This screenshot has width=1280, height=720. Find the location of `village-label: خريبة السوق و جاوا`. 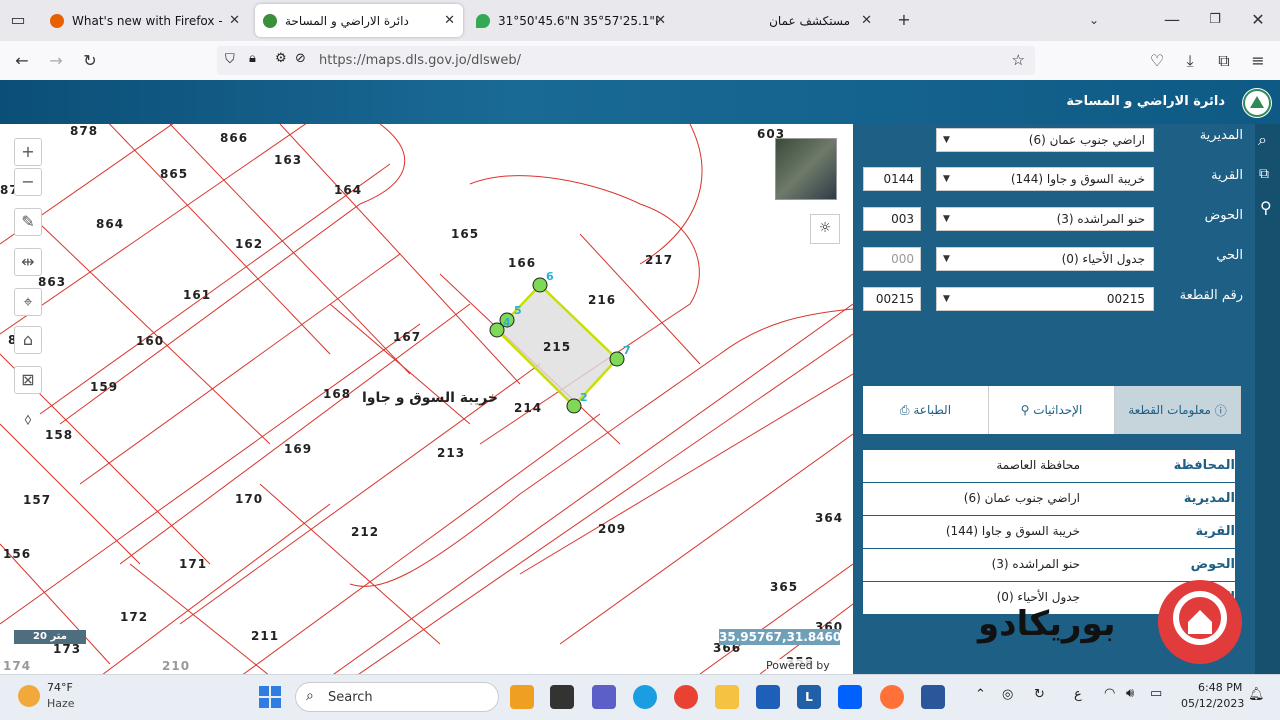

village-label: خريبة السوق و جاوا is located at coordinates (430, 398).